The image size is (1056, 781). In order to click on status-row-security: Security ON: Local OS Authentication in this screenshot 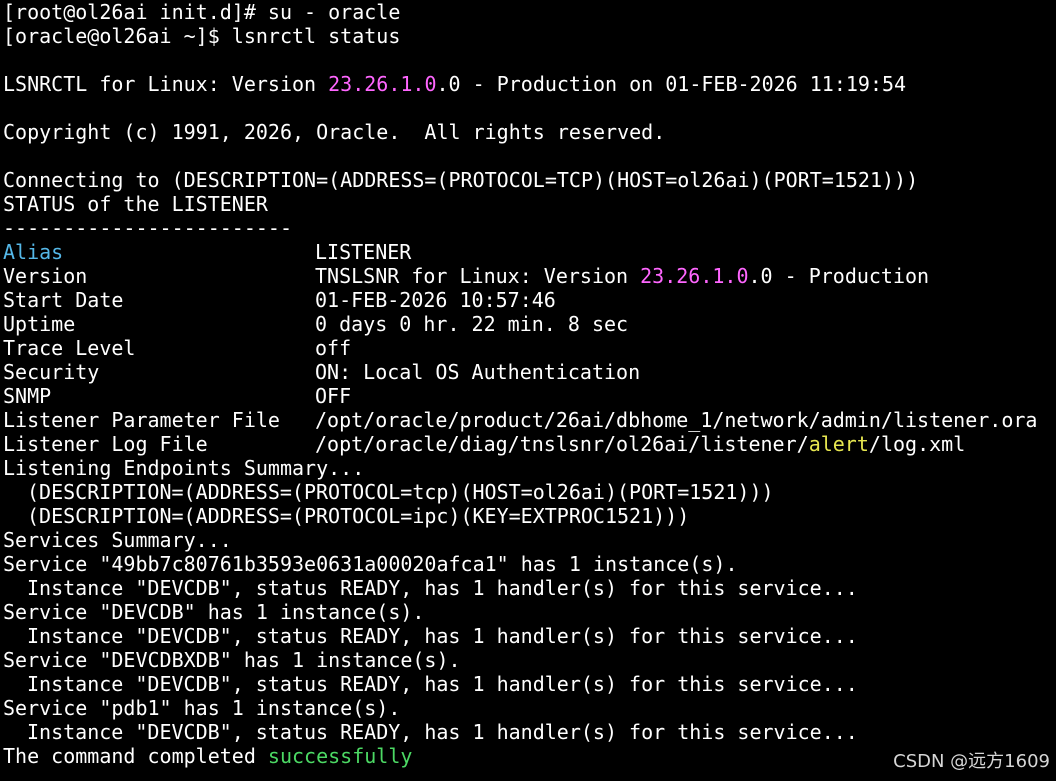, I will do `click(529, 372)`.